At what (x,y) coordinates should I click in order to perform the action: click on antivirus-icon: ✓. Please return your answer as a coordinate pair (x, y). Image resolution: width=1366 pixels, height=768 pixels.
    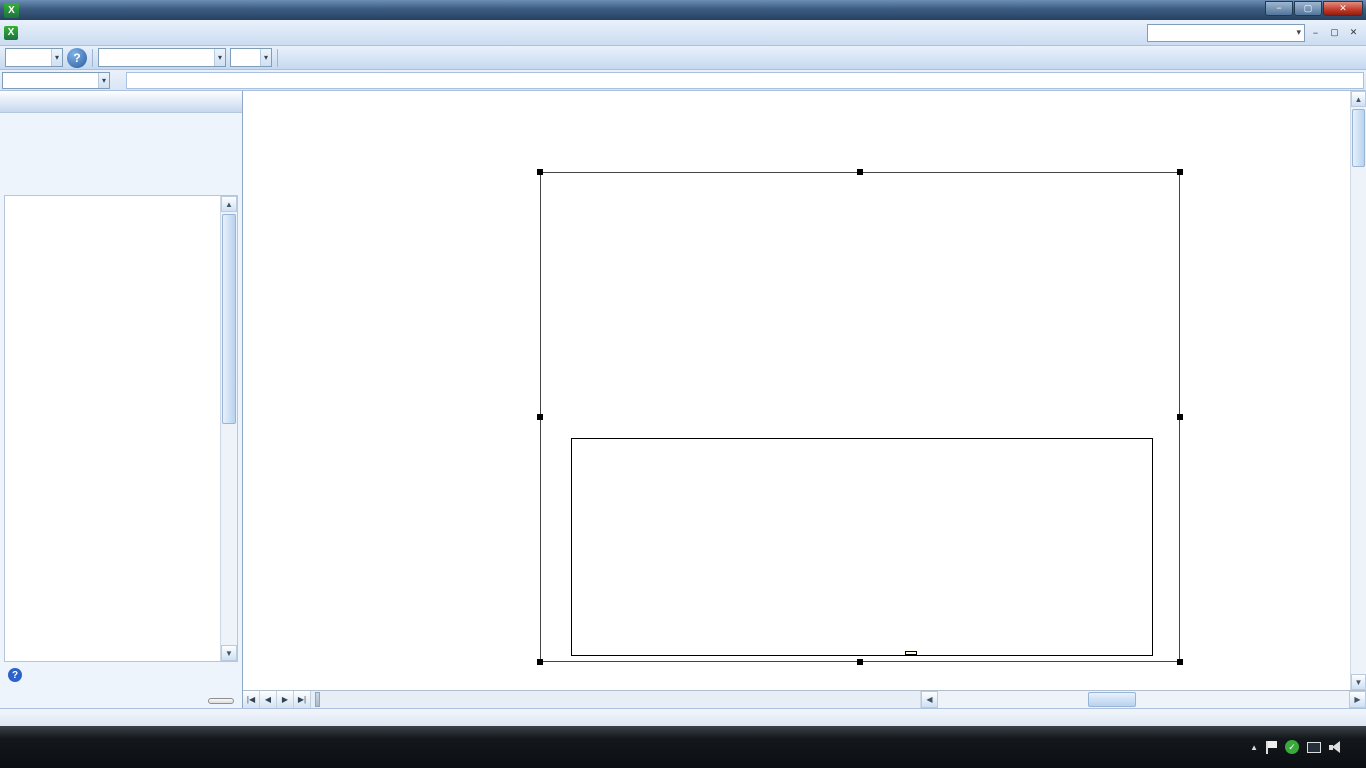
    Looking at the image, I should click on (1292, 747).